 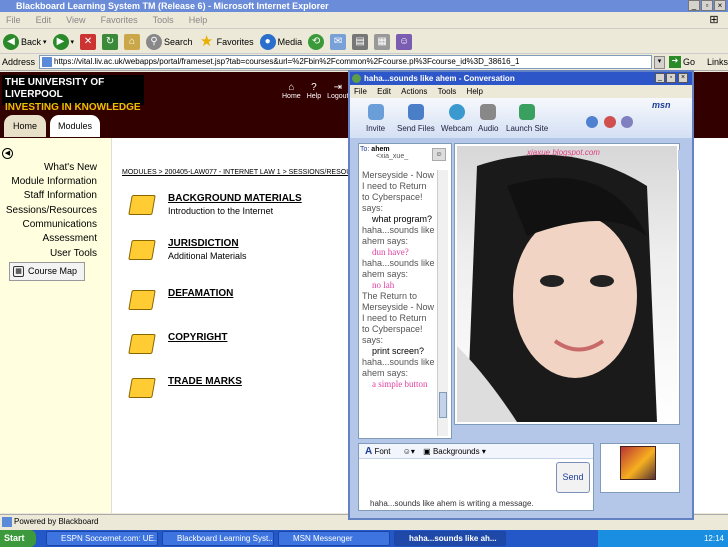 What do you see at coordinates (207, 244) in the screenshot?
I see `module-title: JURISDICTION` at bounding box center [207, 244].